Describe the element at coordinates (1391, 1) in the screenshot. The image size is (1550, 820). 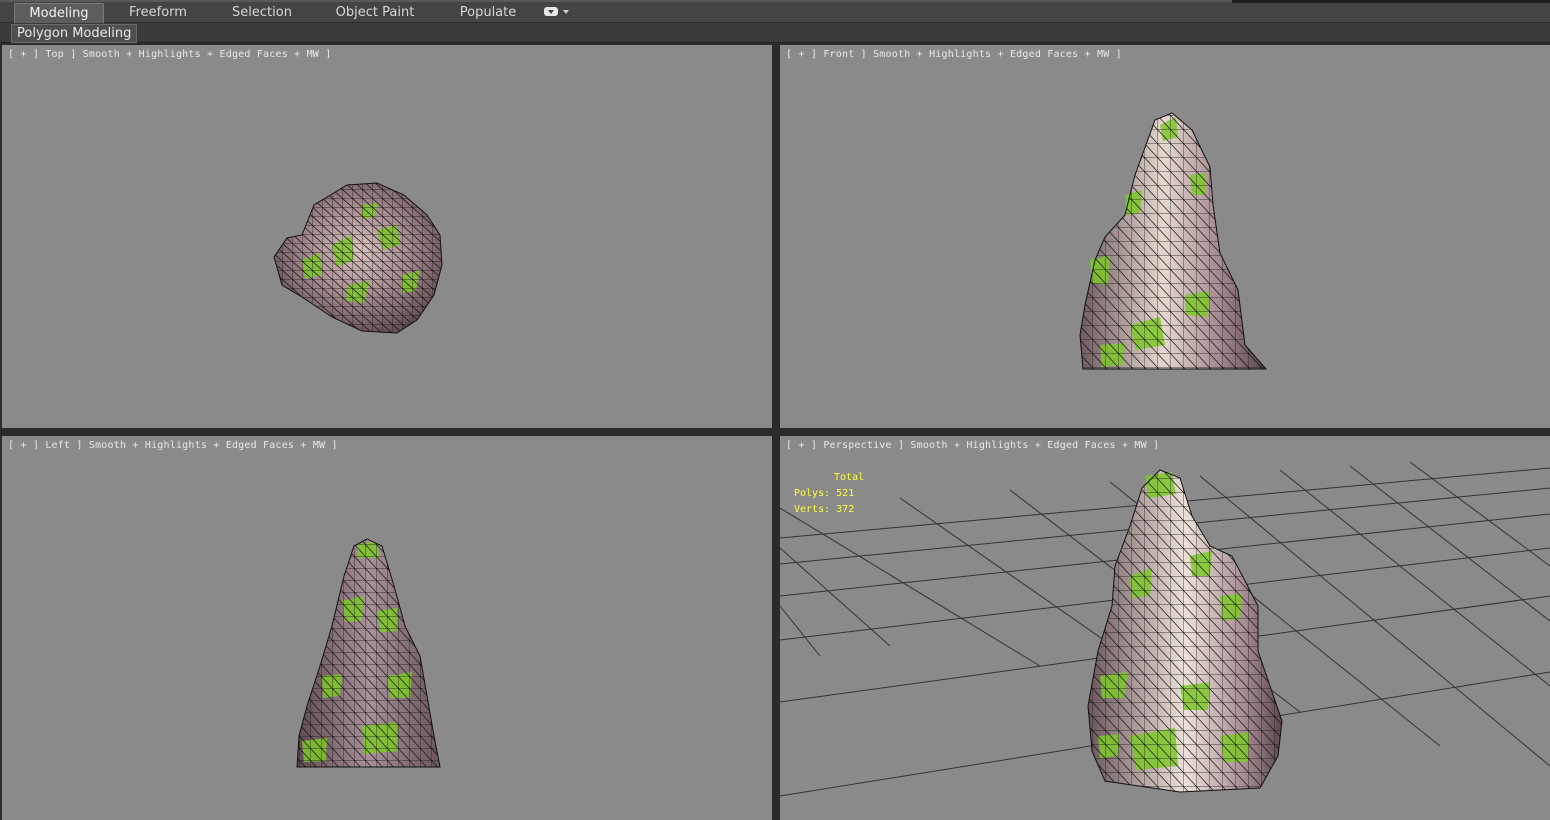
I see `ribbon-edge` at that location.